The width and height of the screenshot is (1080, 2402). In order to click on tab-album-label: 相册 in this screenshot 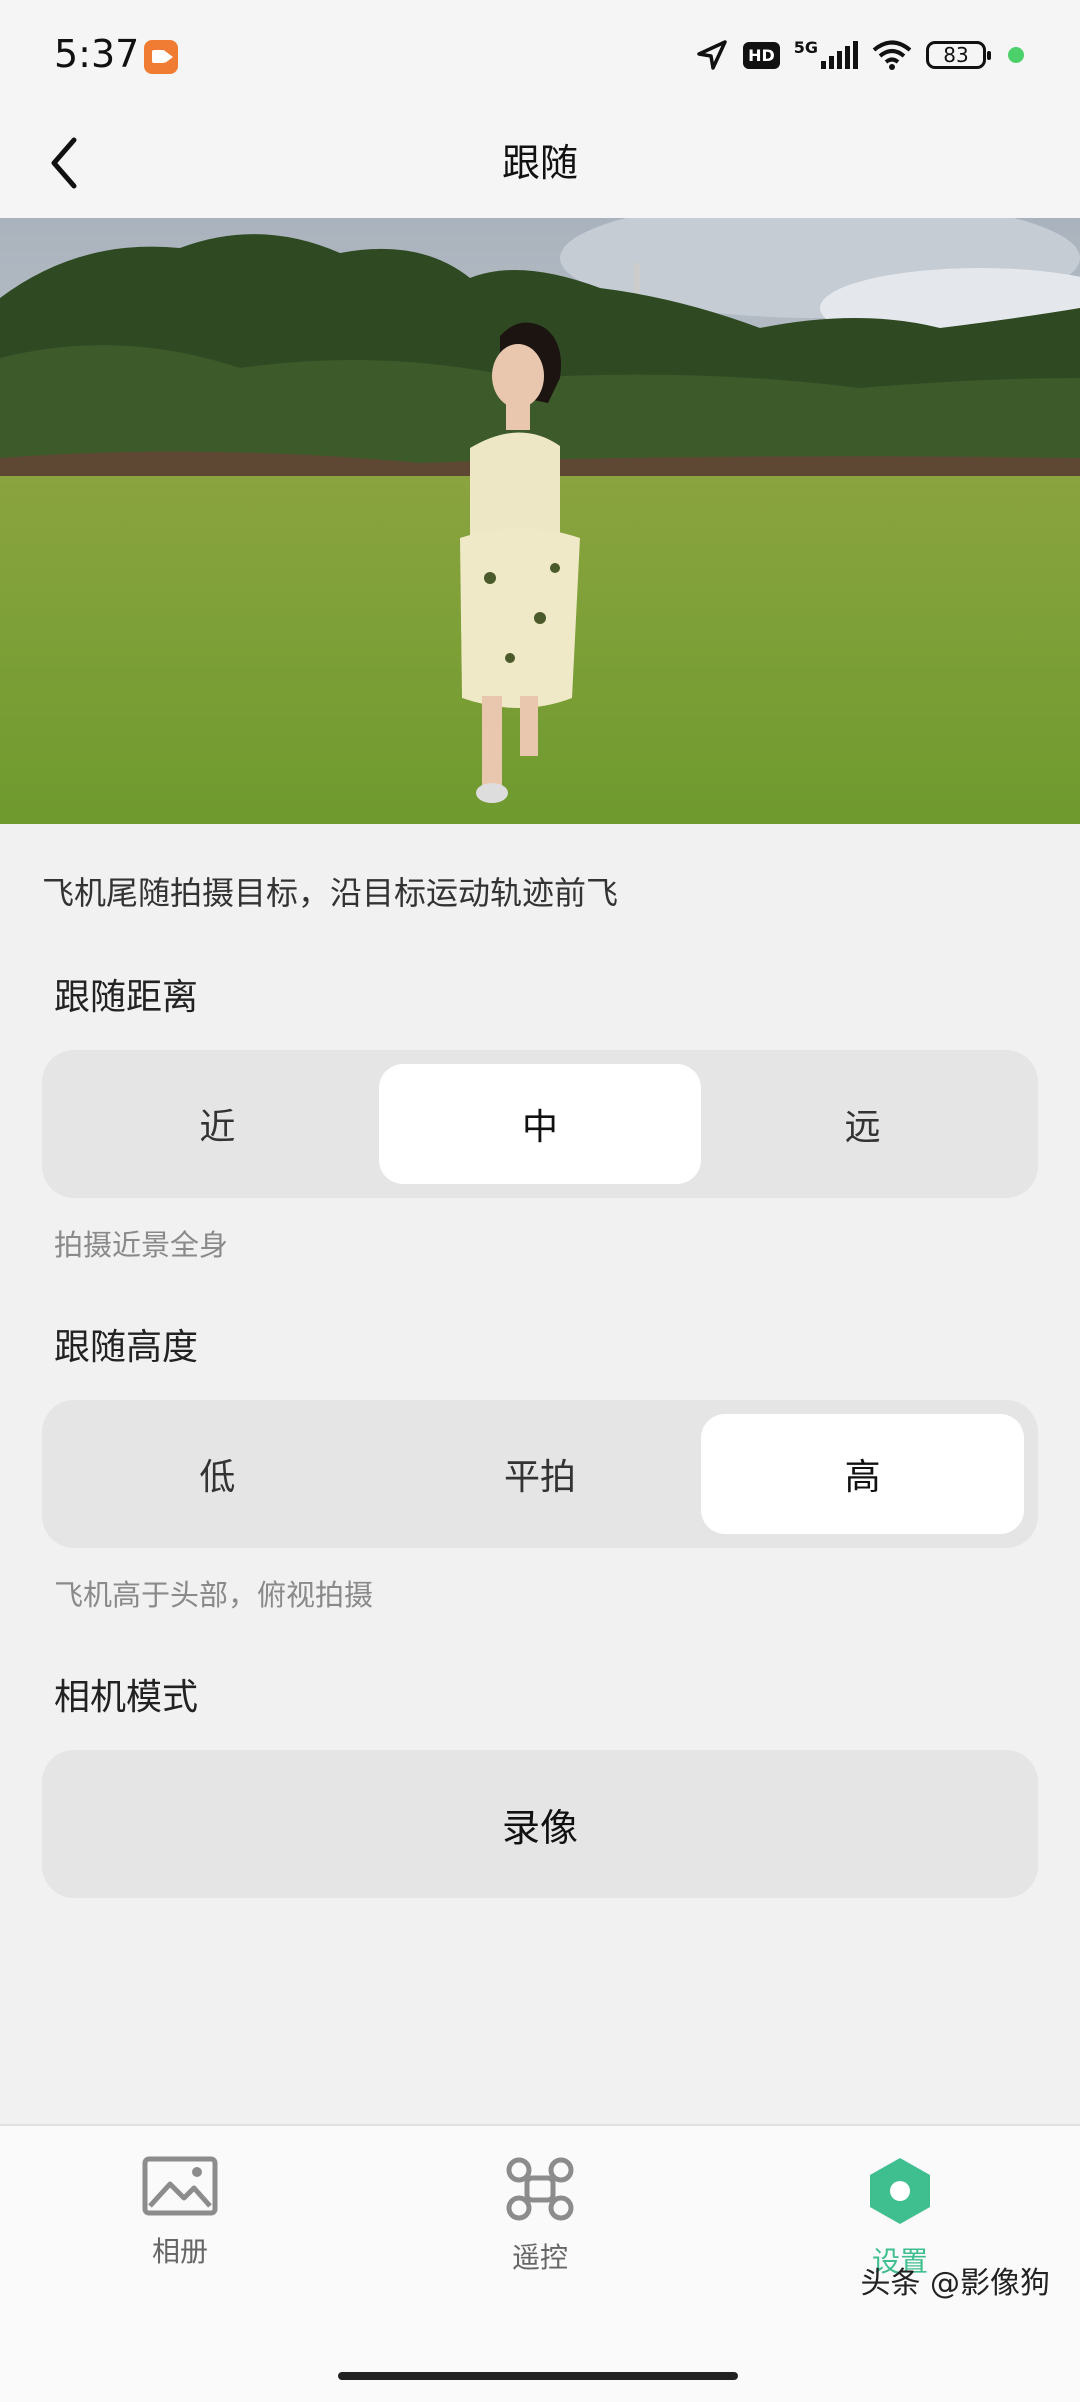, I will do `click(179, 2251)`.